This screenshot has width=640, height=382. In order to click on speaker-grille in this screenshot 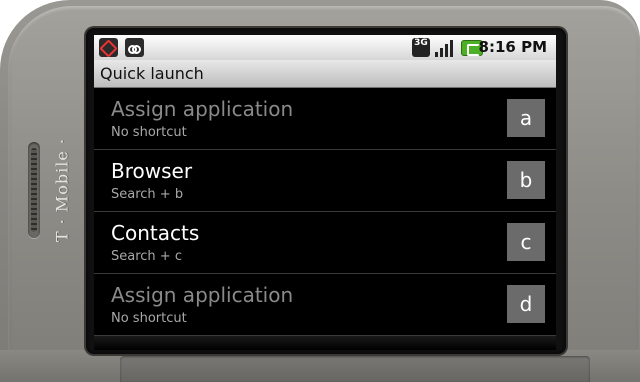, I will do `click(34, 190)`.